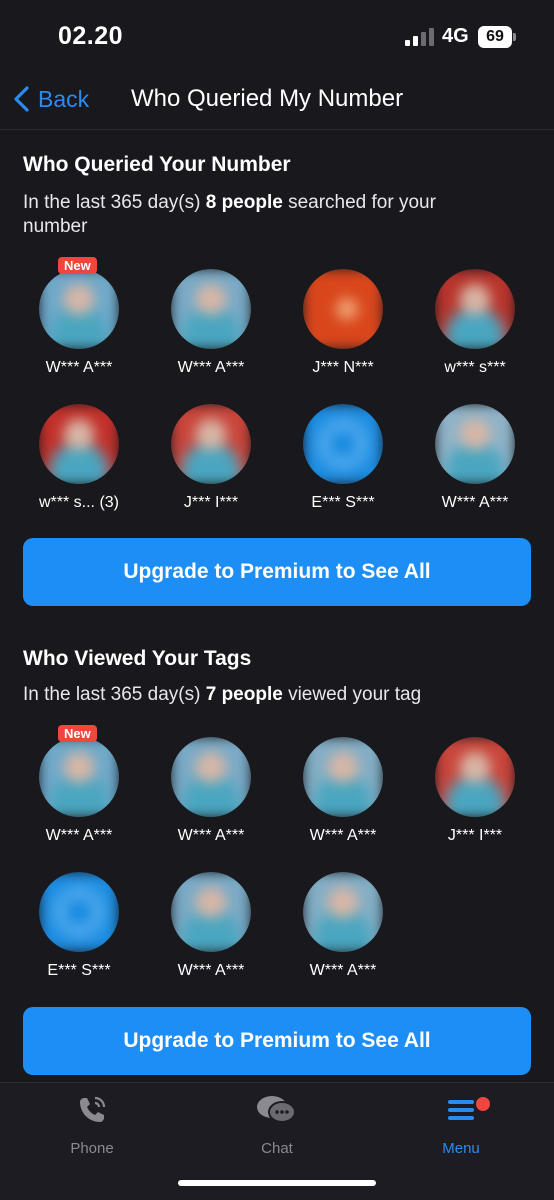  What do you see at coordinates (267, 98) in the screenshot?
I see `page-title: Who Queried My Number` at bounding box center [267, 98].